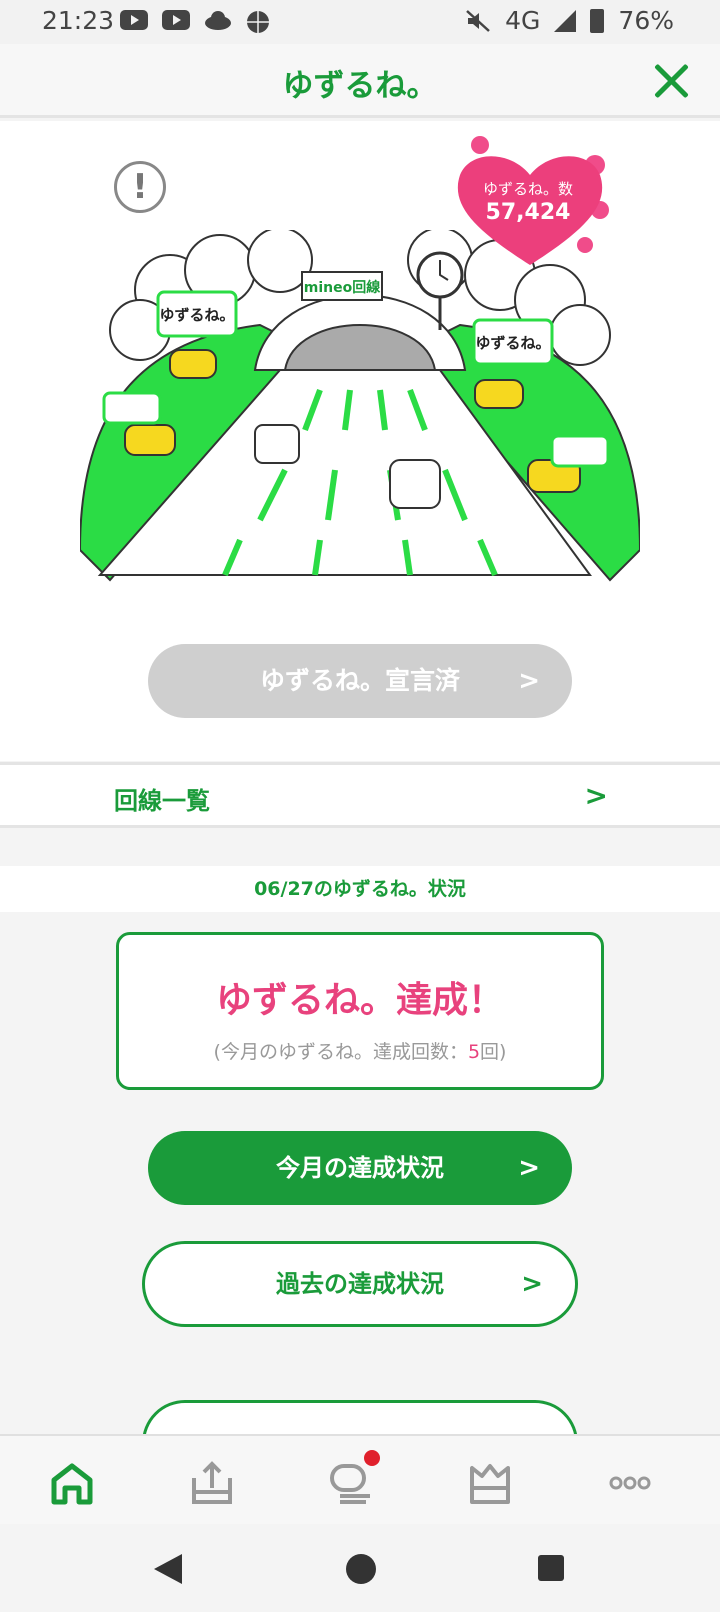 The width and height of the screenshot is (720, 1612). I want to click on basketball-icon, so click(258, 22).